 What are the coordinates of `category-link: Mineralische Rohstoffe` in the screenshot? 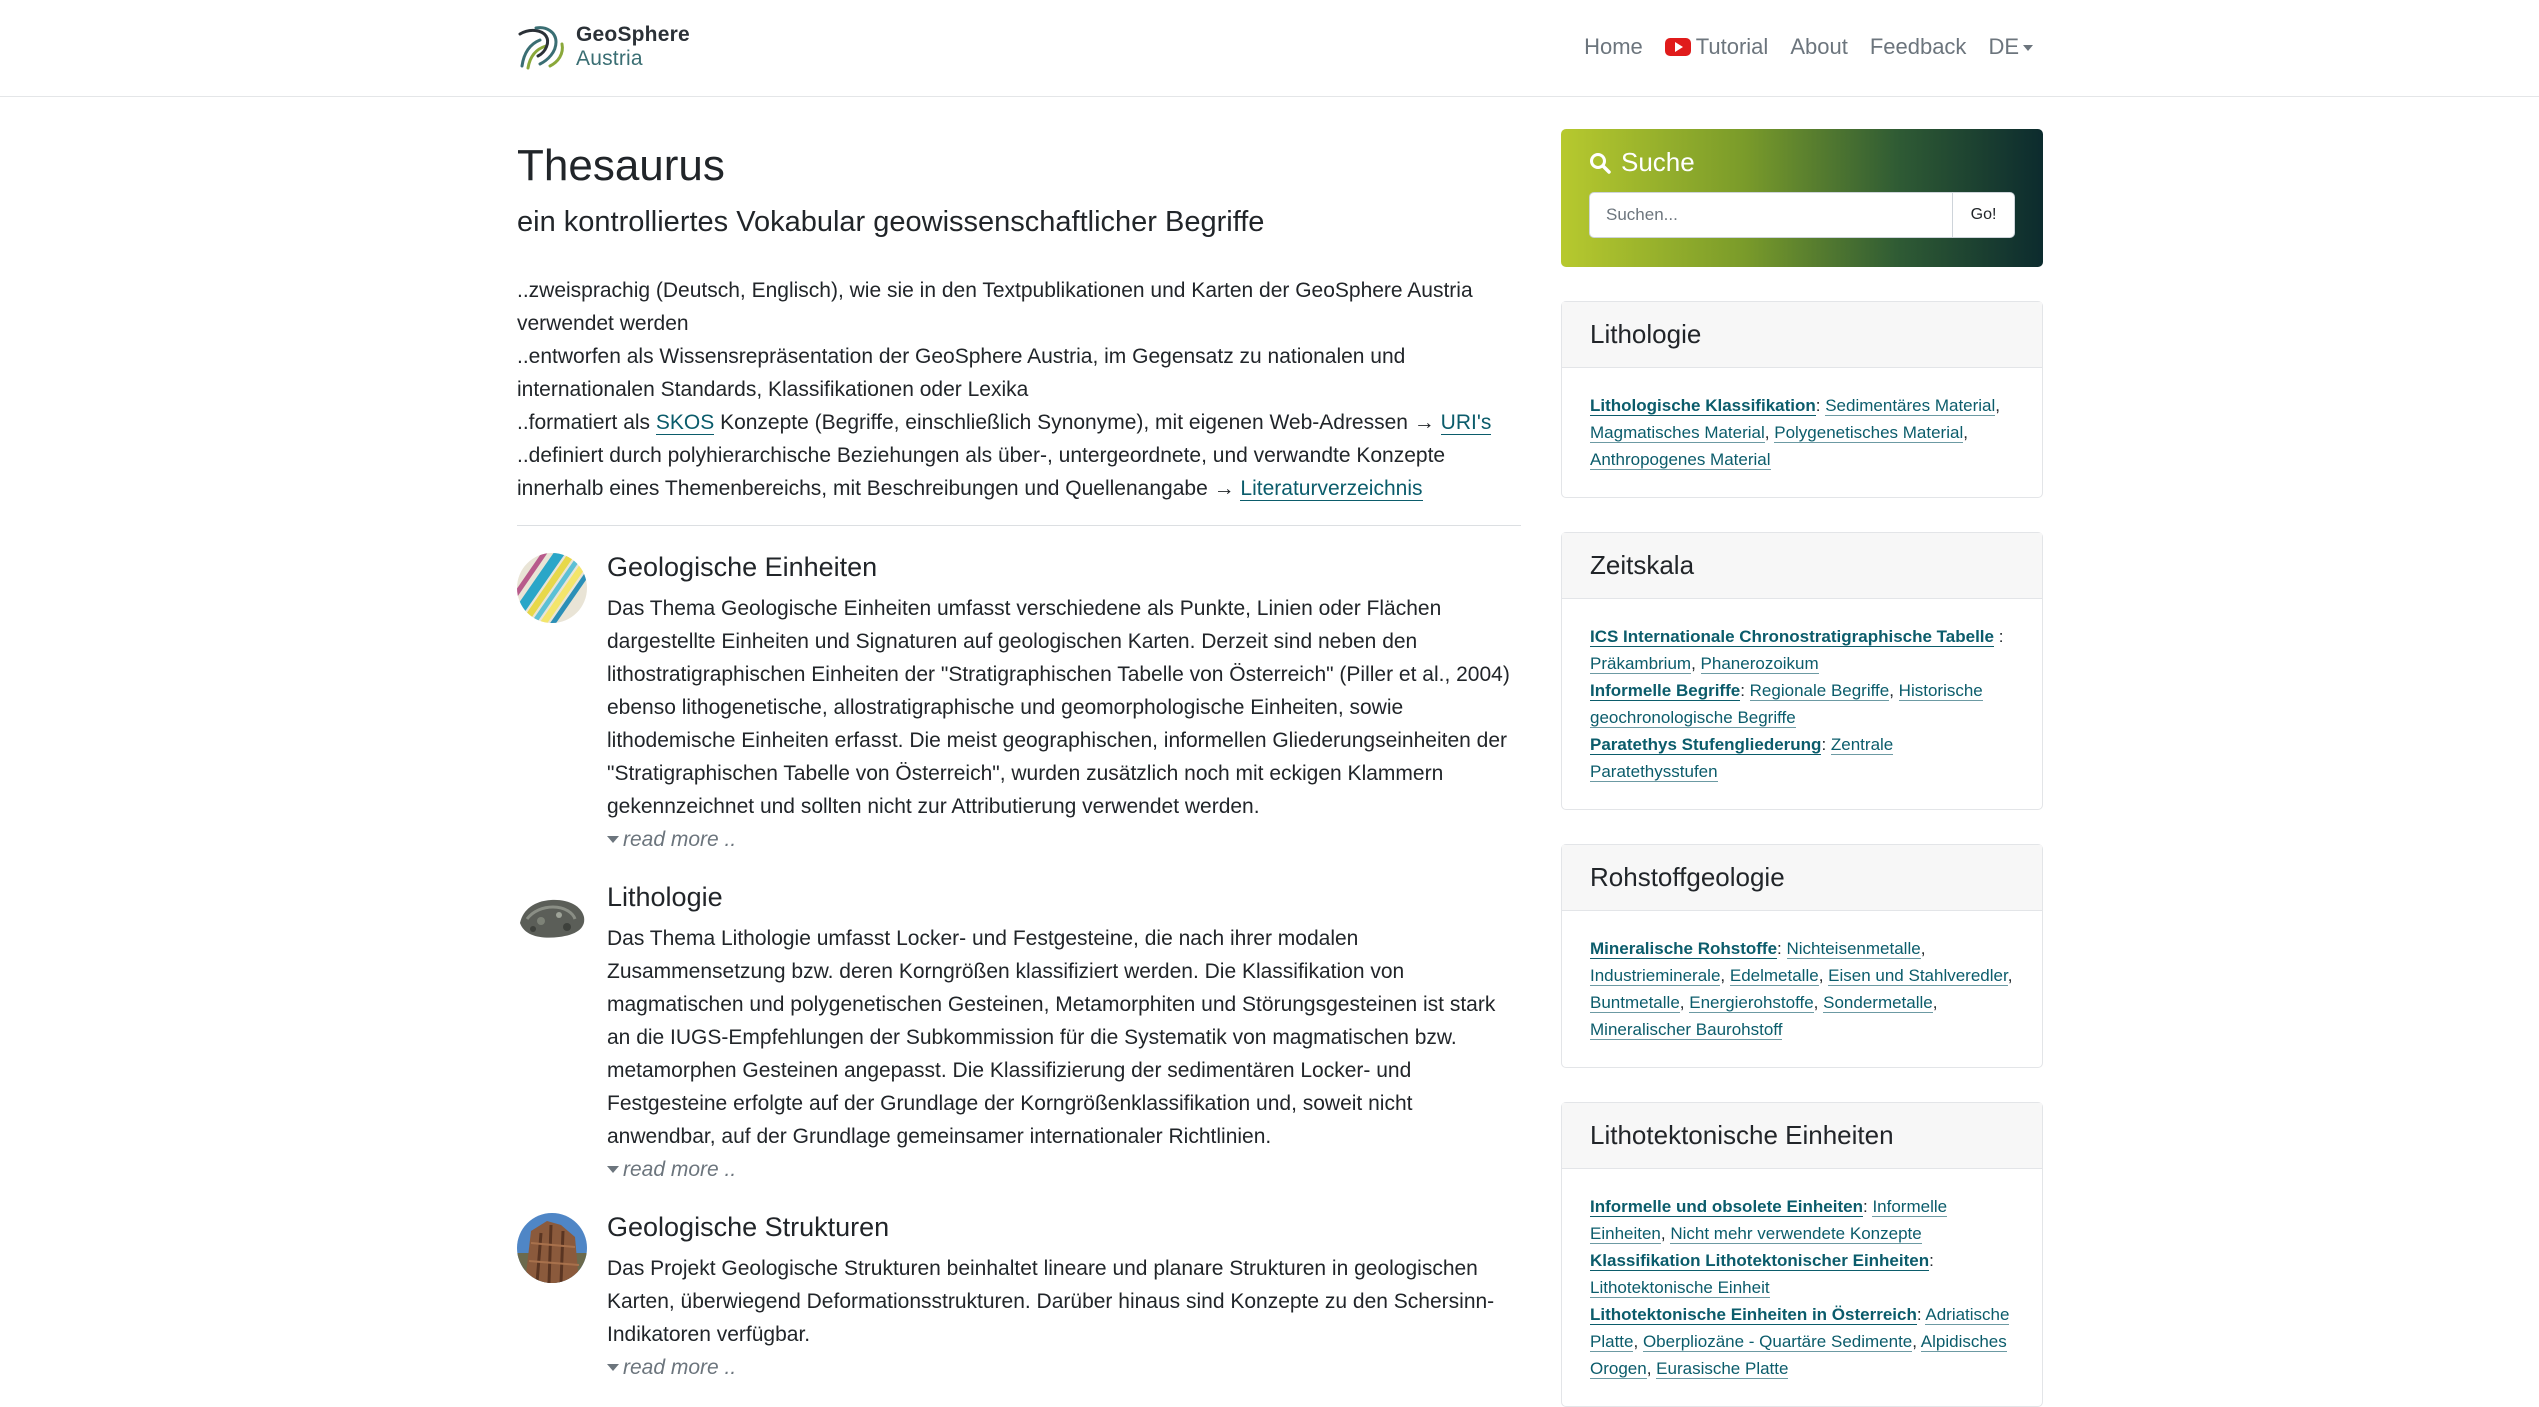 It's located at (1684, 949).